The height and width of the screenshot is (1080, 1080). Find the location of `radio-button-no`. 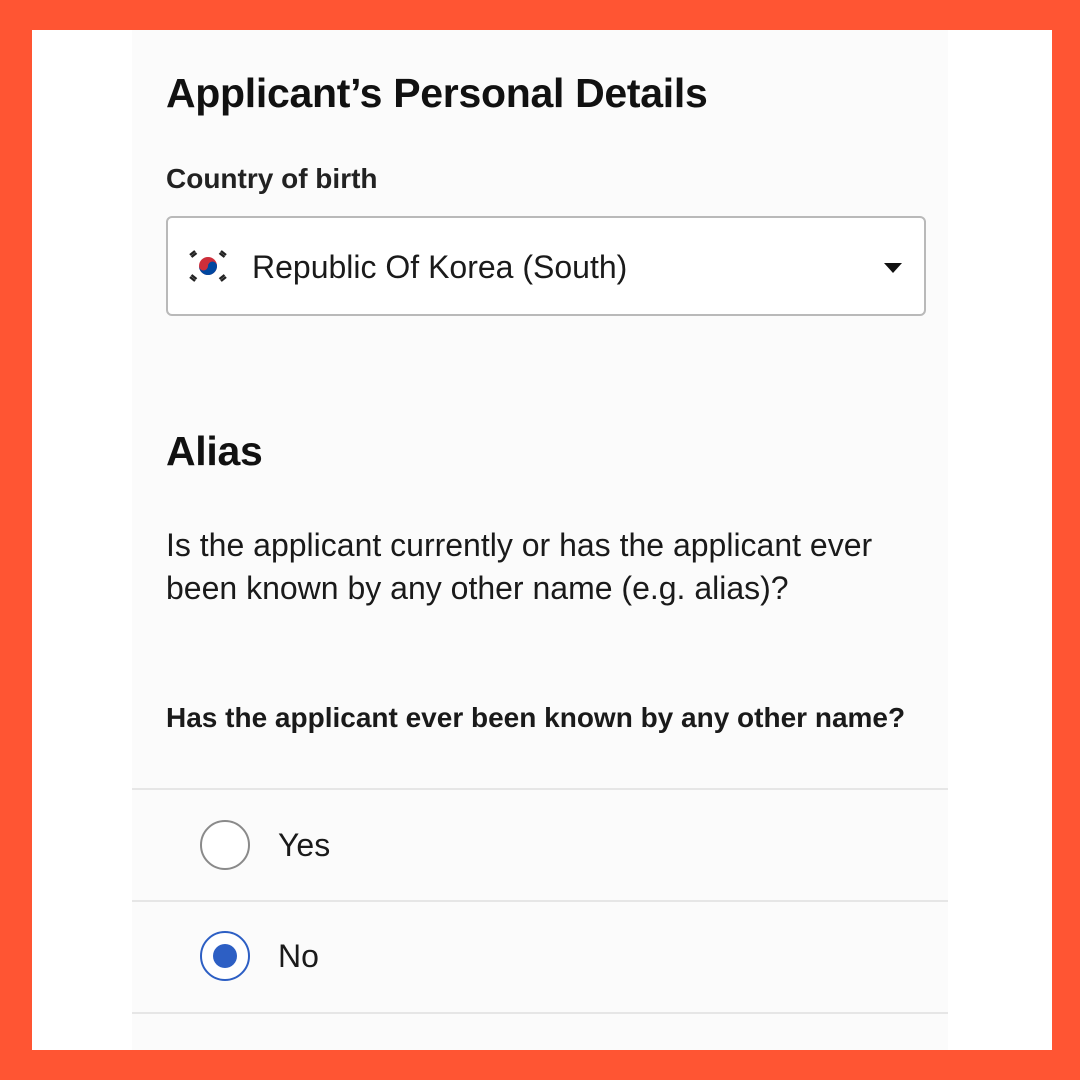

radio-button-no is located at coordinates (225, 956).